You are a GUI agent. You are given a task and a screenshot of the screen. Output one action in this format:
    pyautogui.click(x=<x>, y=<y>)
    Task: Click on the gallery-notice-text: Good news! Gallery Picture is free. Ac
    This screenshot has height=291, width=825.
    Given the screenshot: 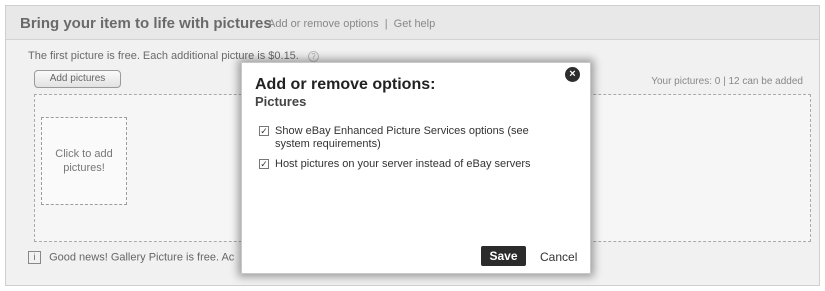 What is the action you would take?
    pyautogui.click(x=142, y=257)
    